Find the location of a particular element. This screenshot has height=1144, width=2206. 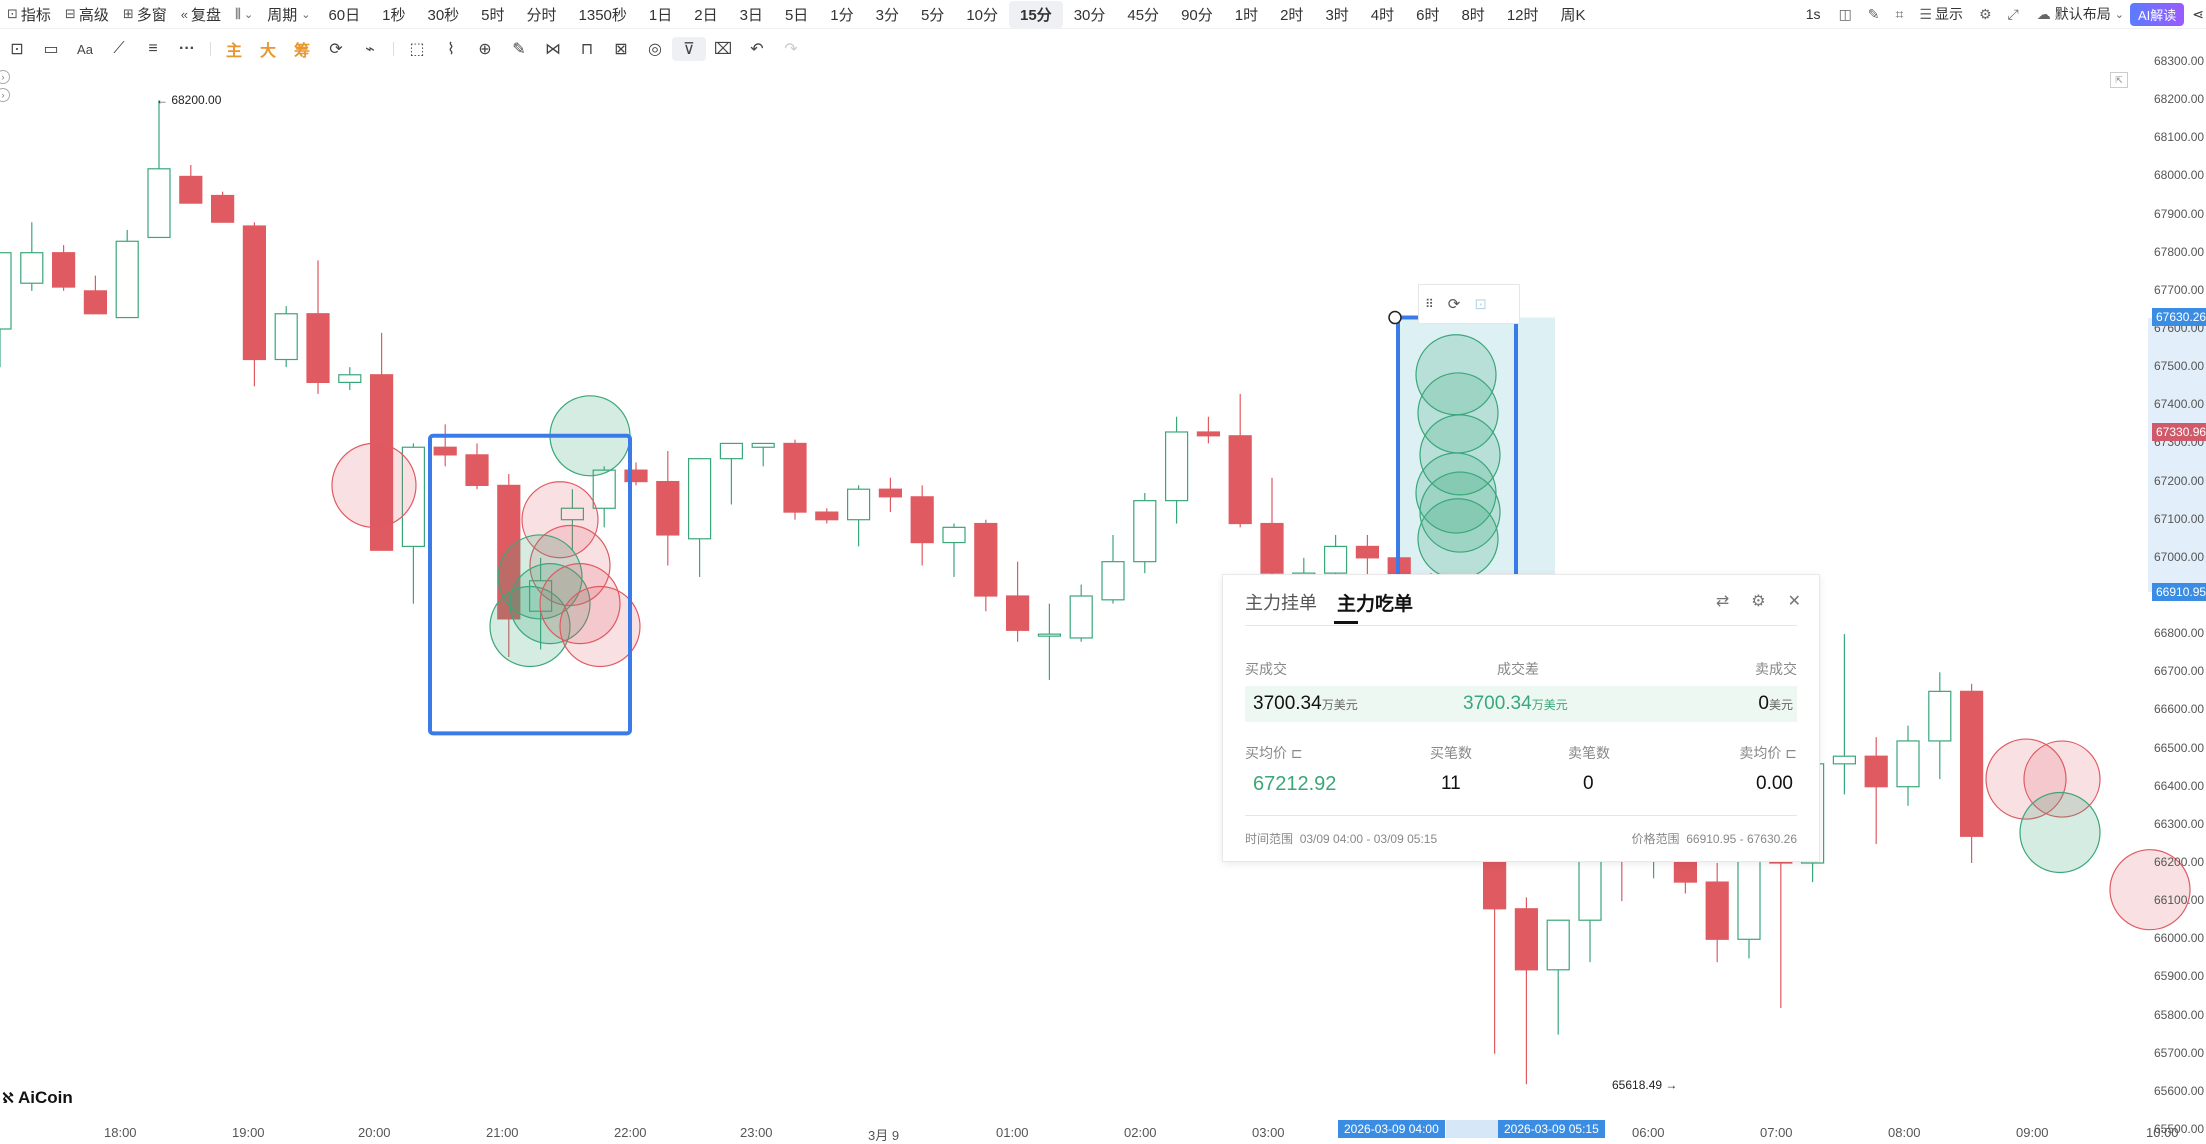

y-tick-label: 67400.00 is located at coordinates (2179, 404).